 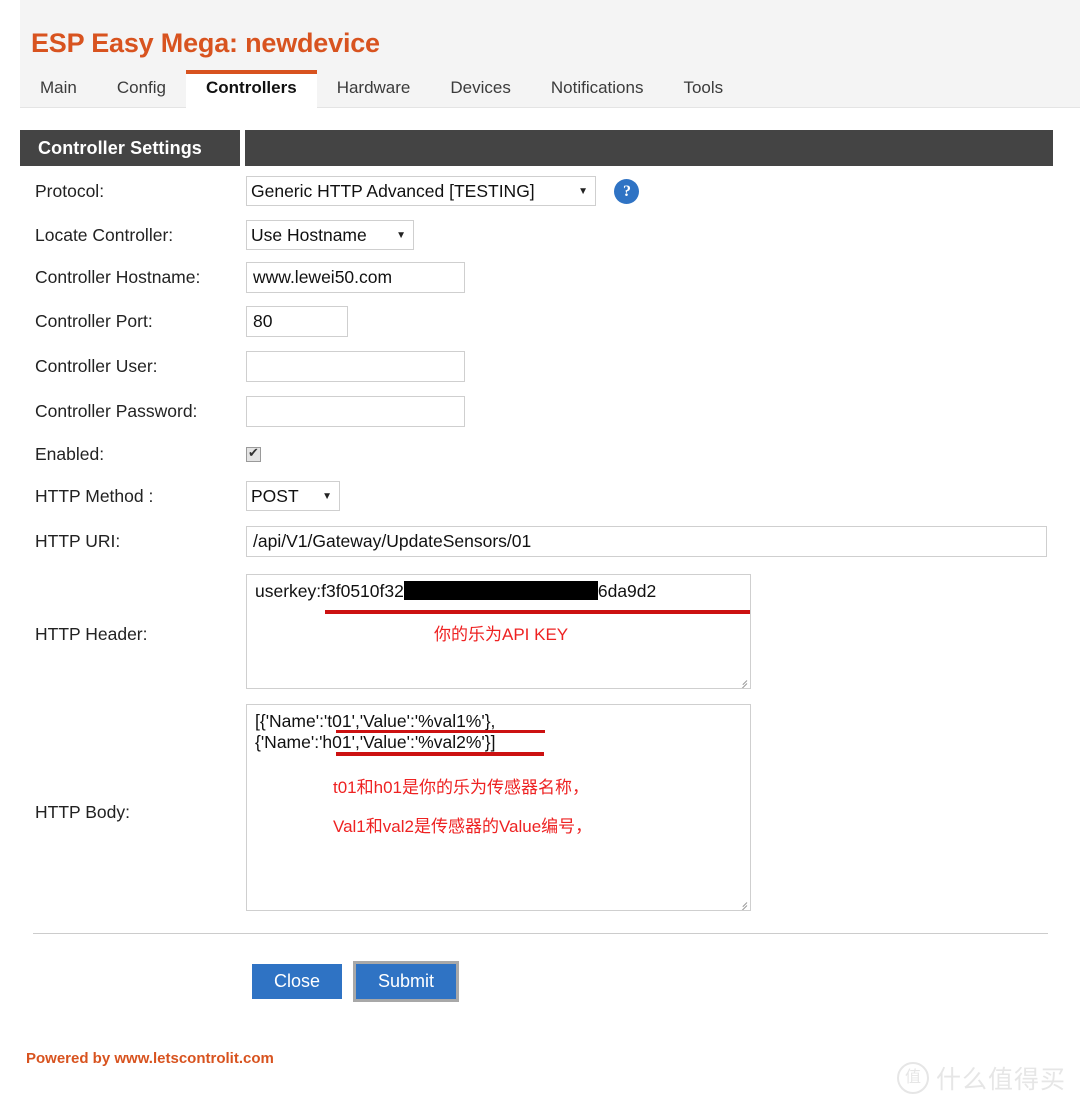 I want to click on watermark: 值 什么值得买, so click(x=981, y=1078).